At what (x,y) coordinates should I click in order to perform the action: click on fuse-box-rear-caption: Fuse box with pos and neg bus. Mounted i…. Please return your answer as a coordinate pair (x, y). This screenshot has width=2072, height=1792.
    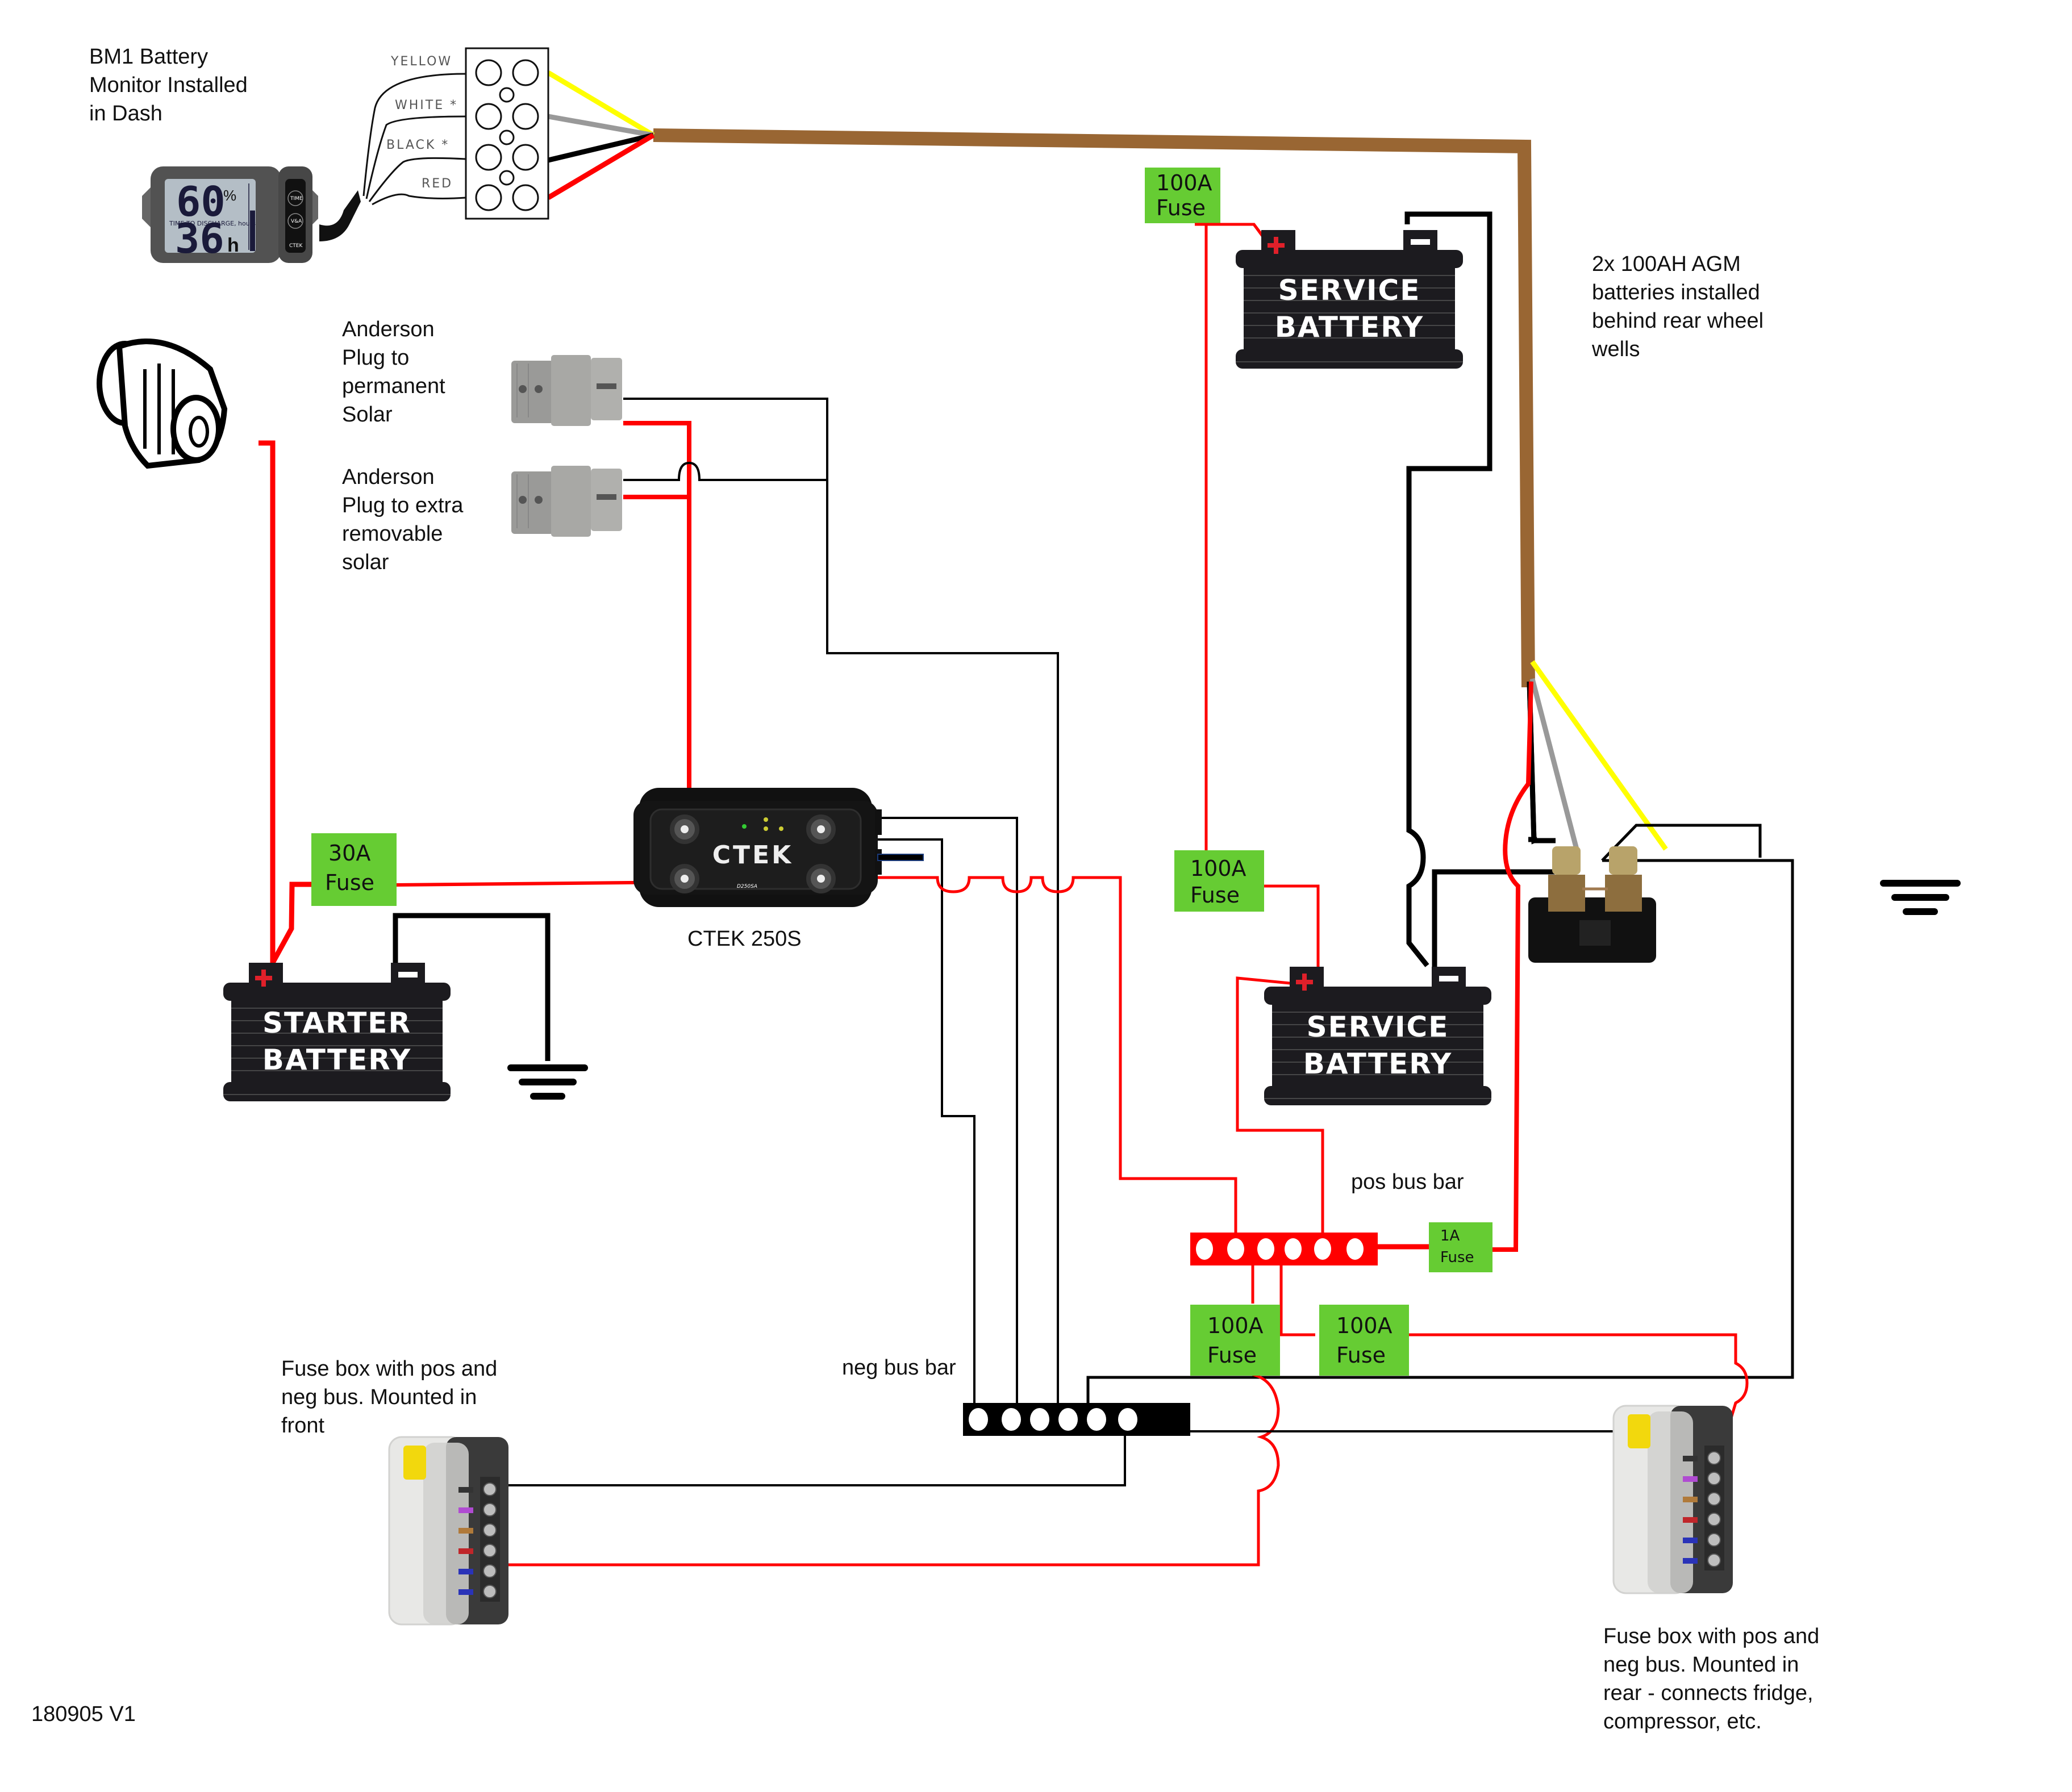
    Looking at the image, I should click on (1711, 1679).